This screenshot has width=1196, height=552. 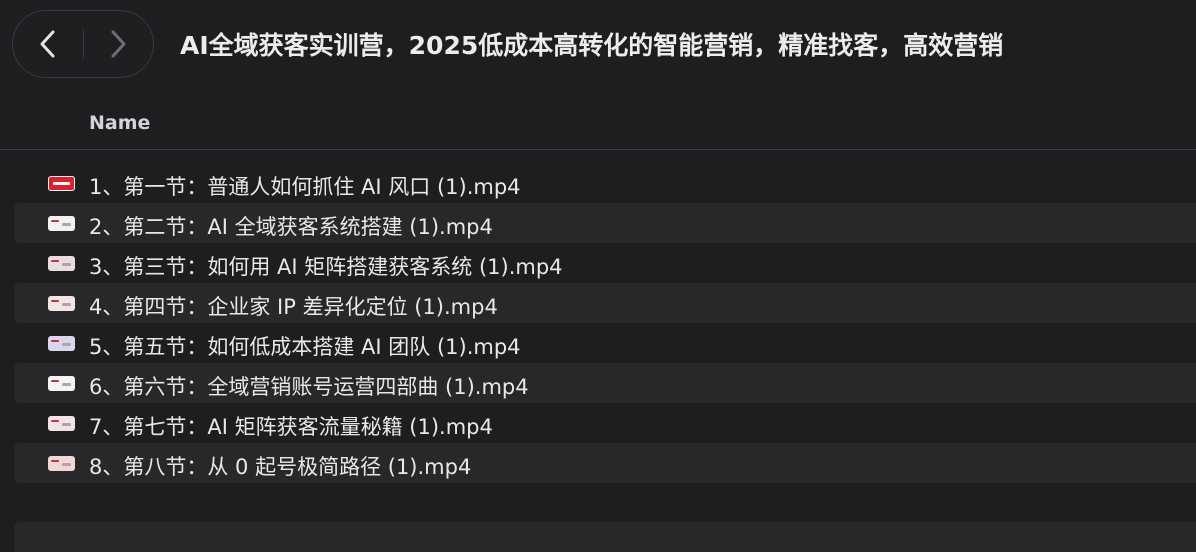 I want to click on forward-button, so click(x=118, y=44).